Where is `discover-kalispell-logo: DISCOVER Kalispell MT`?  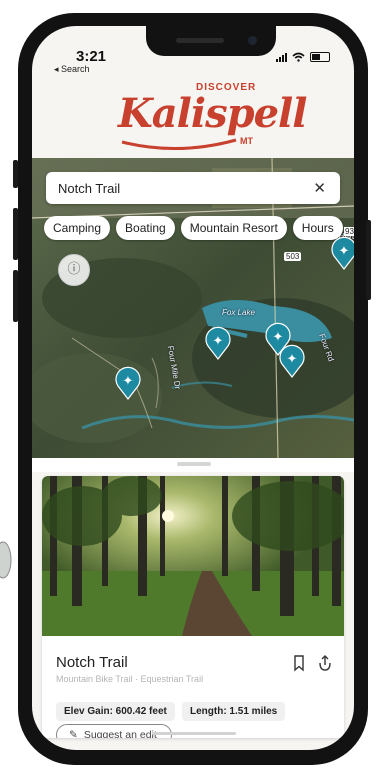 discover-kalispell-logo: DISCOVER Kalispell MT is located at coordinates (212, 118).